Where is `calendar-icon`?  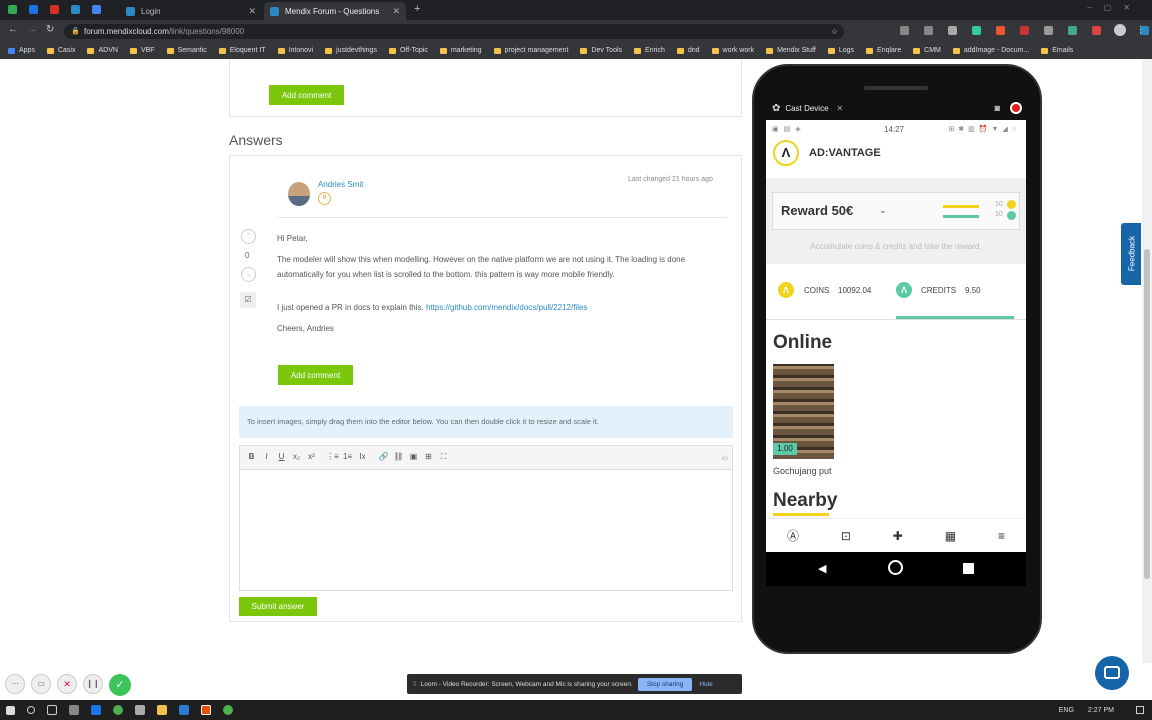 calendar-icon is located at coordinates (33, 9).